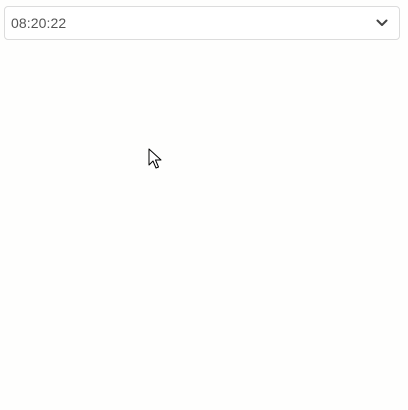 Image resolution: width=408 pixels, height=410 pixels. Describe the element at coordinates (202, 23) in the screenshot. I see `time-select: 08:20:22` at that location.